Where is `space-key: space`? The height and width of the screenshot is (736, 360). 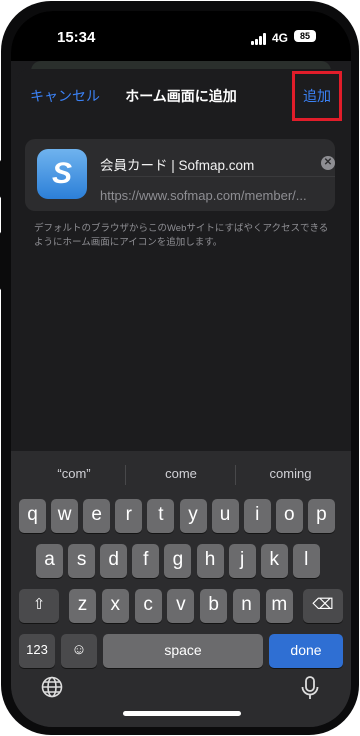 space-key: space is located at coordinates (183, 651).